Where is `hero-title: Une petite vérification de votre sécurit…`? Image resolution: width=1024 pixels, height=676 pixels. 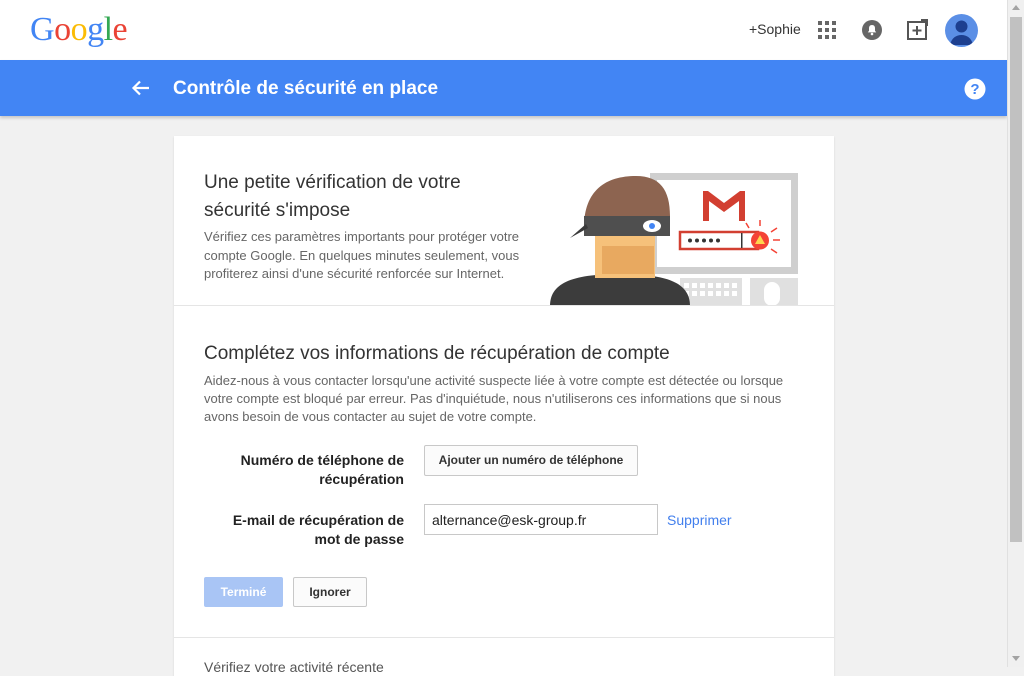
hero-title: Une petite vérification de votre sécurit… is located at coordinates (332, 196).